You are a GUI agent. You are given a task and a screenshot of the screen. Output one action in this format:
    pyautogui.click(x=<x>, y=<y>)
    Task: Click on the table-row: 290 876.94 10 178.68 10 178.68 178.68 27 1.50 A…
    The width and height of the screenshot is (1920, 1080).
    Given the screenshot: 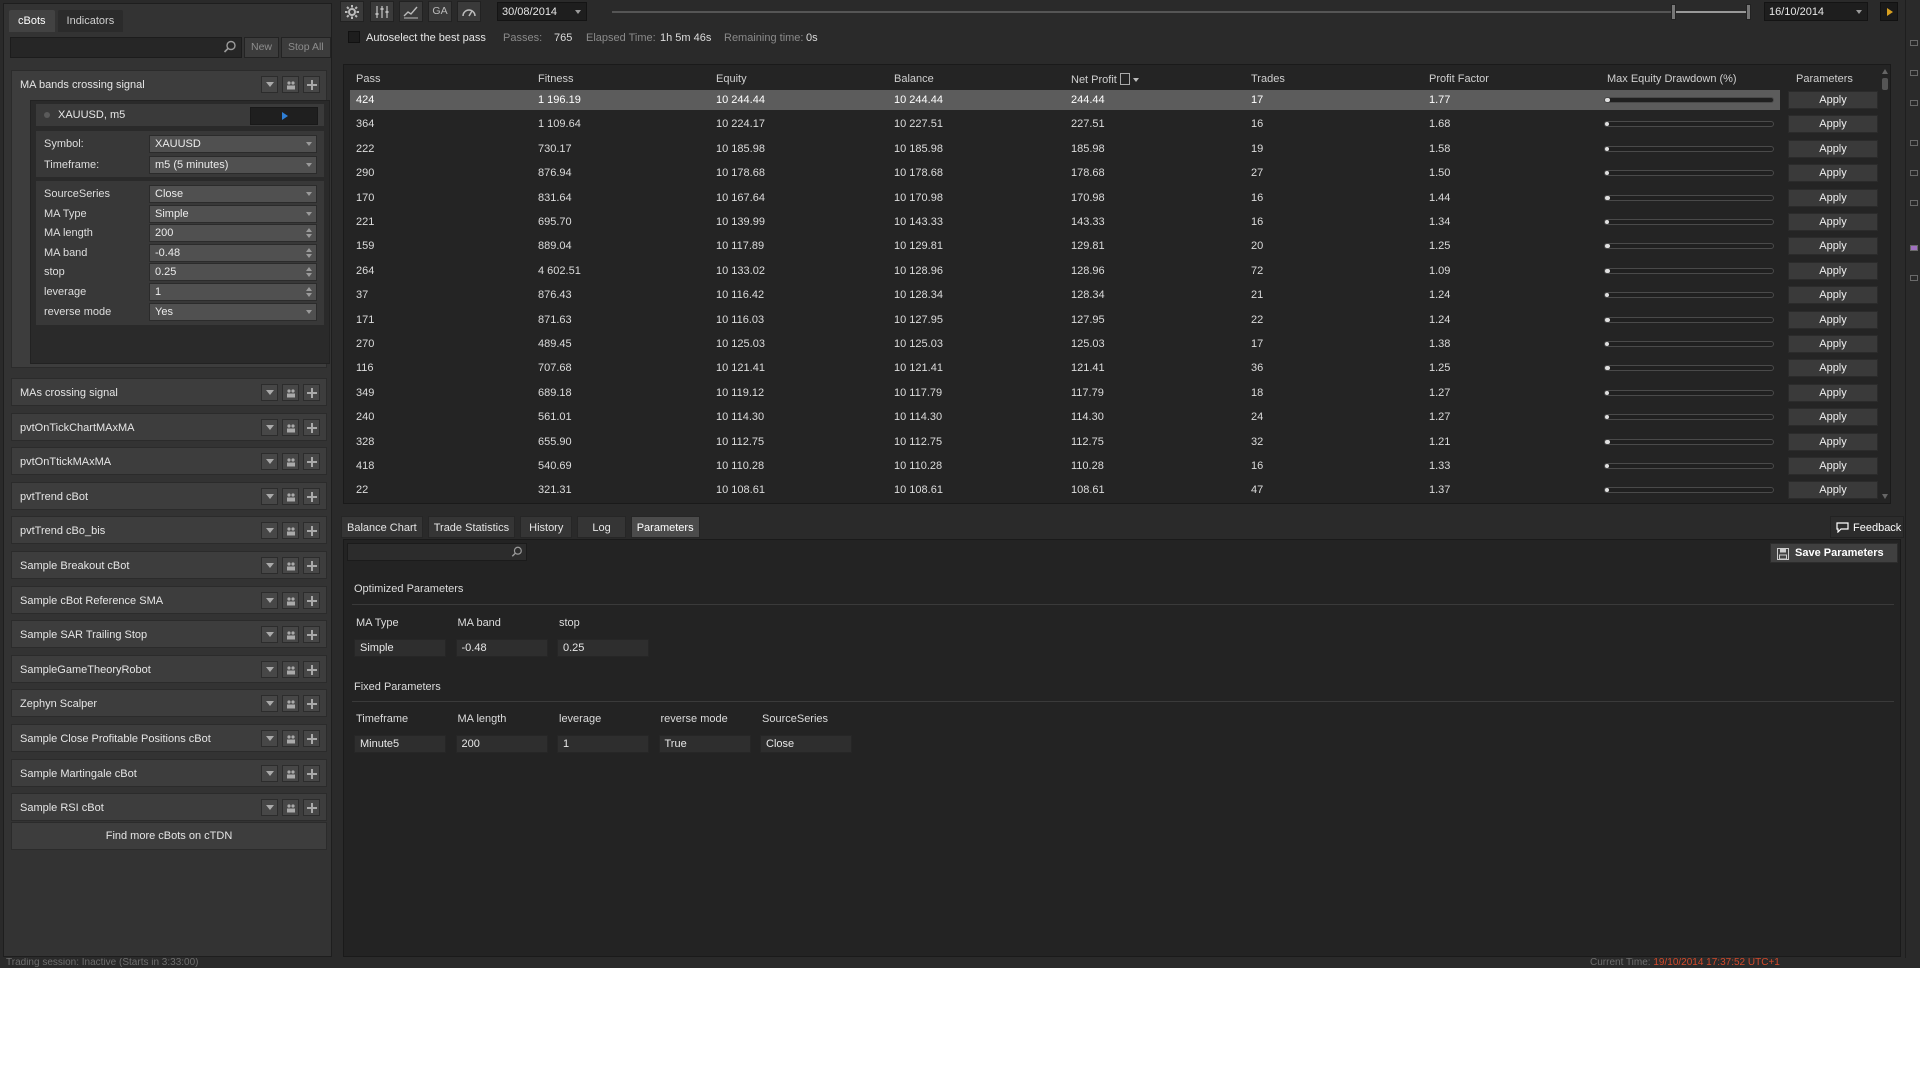 What is the action you would take?
    pyautogui.click(x=1114, y=173)
    